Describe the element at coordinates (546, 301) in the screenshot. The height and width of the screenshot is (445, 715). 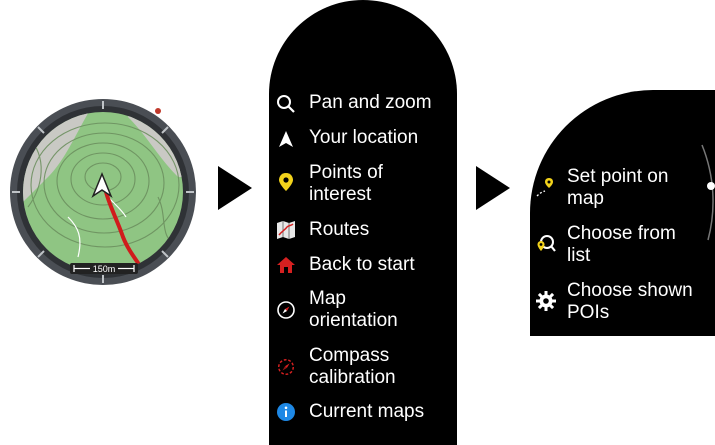
I see `gear-icon` at that location.